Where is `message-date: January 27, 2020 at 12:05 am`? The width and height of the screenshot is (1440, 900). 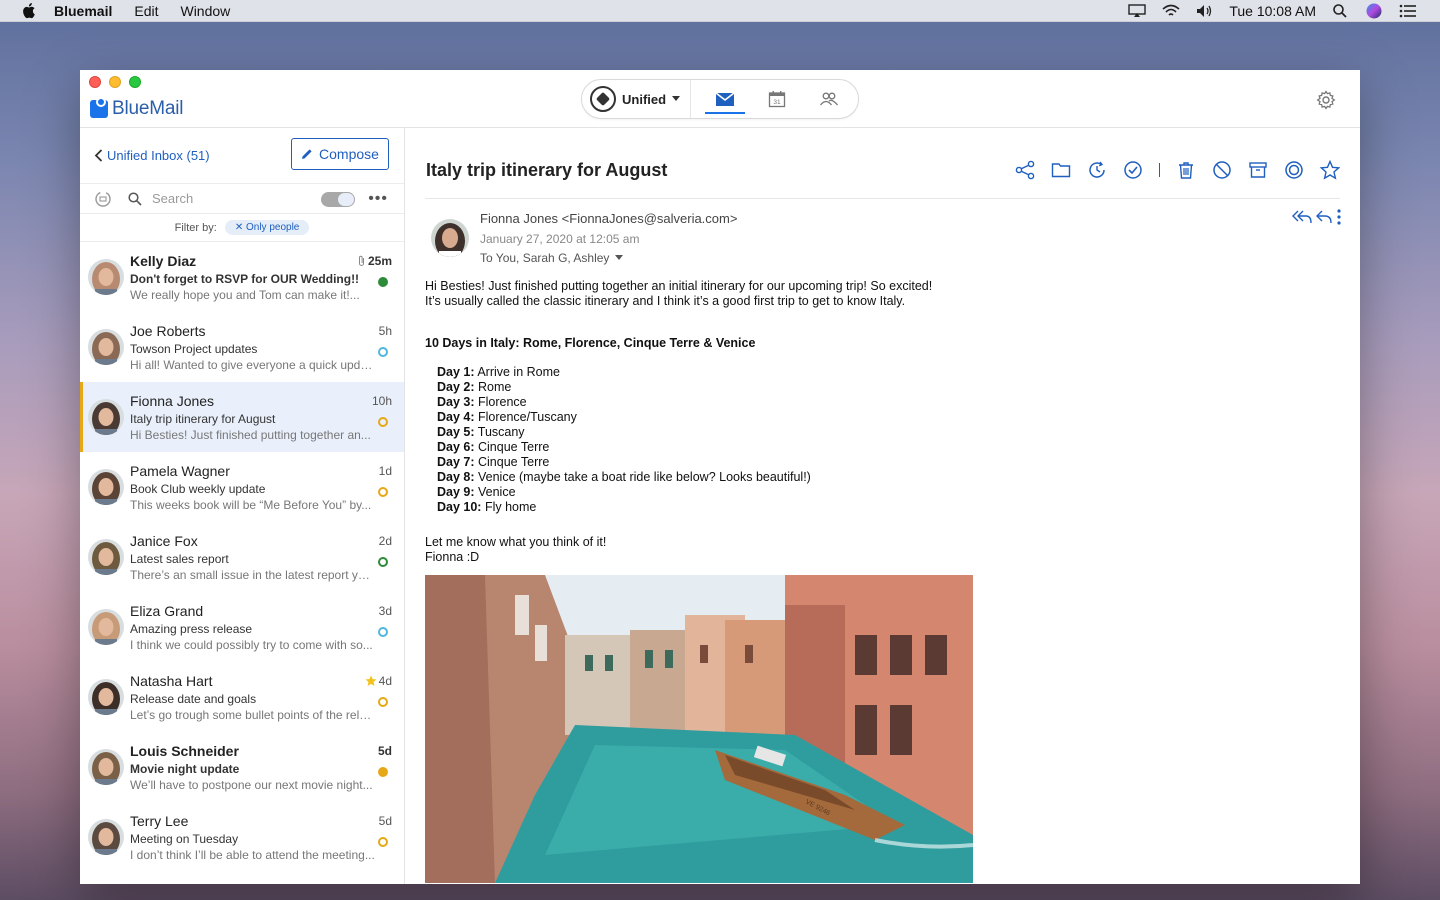
message-date: January 27, 2020 at 12:05 am is located at coordinates (560, 239).